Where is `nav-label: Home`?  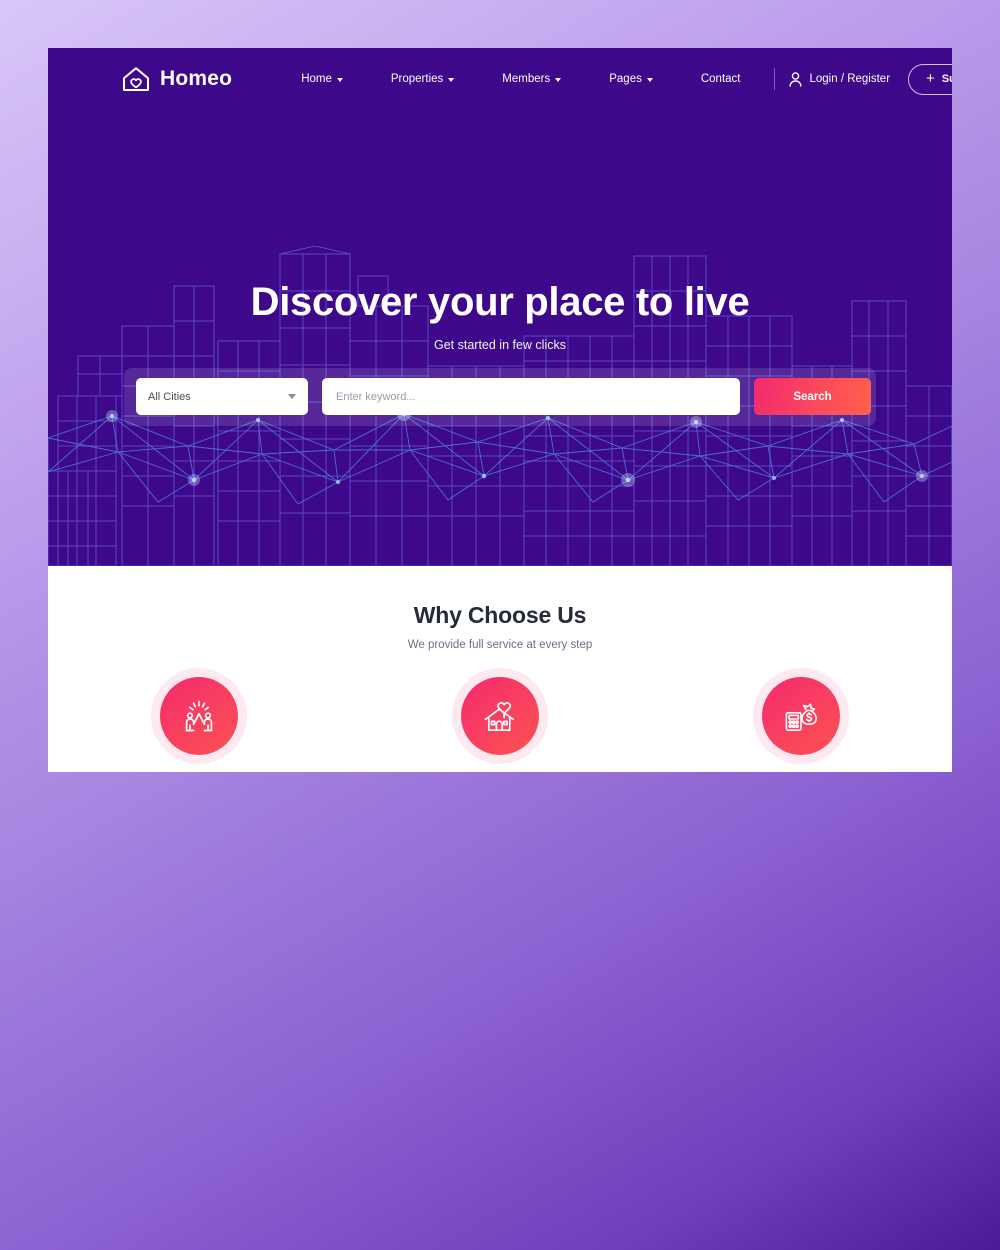 nav-label: Home is located at coordinates (316, 79).